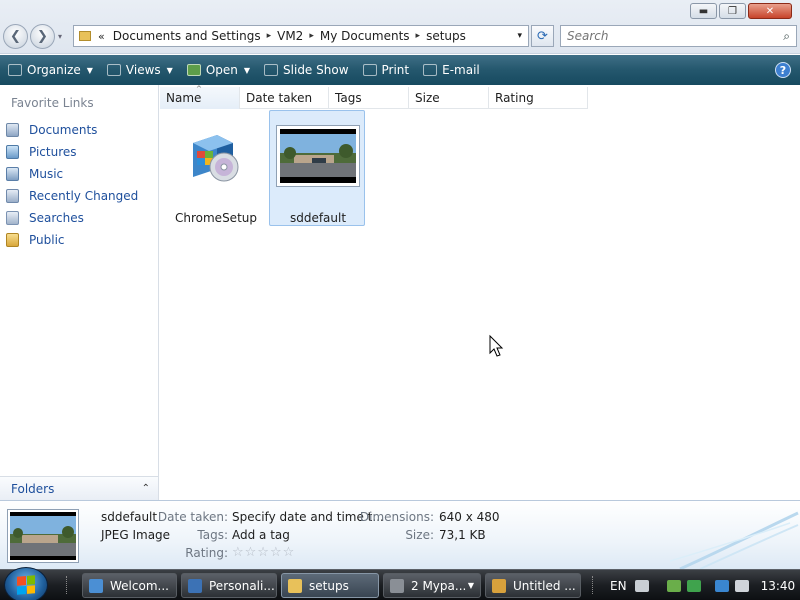  I want to click on forward-button: ❯, so click(42, 36).